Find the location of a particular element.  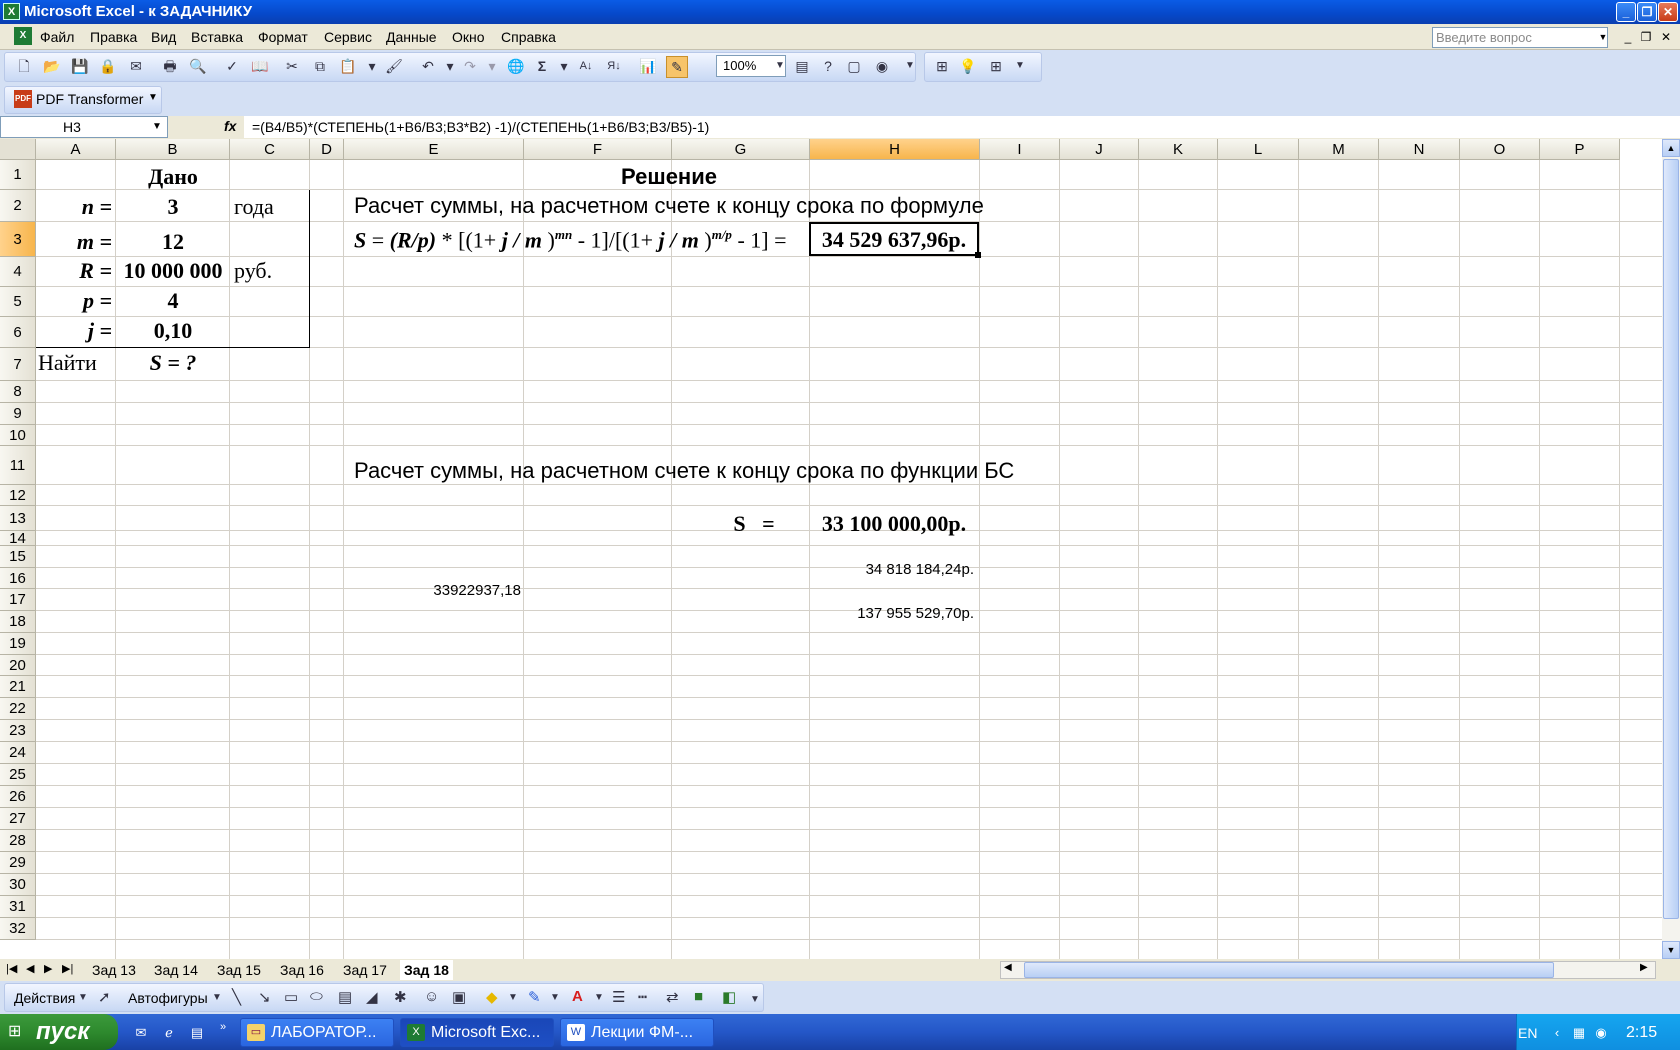

row-header-8: 8 is located at coordinates (18, 392).